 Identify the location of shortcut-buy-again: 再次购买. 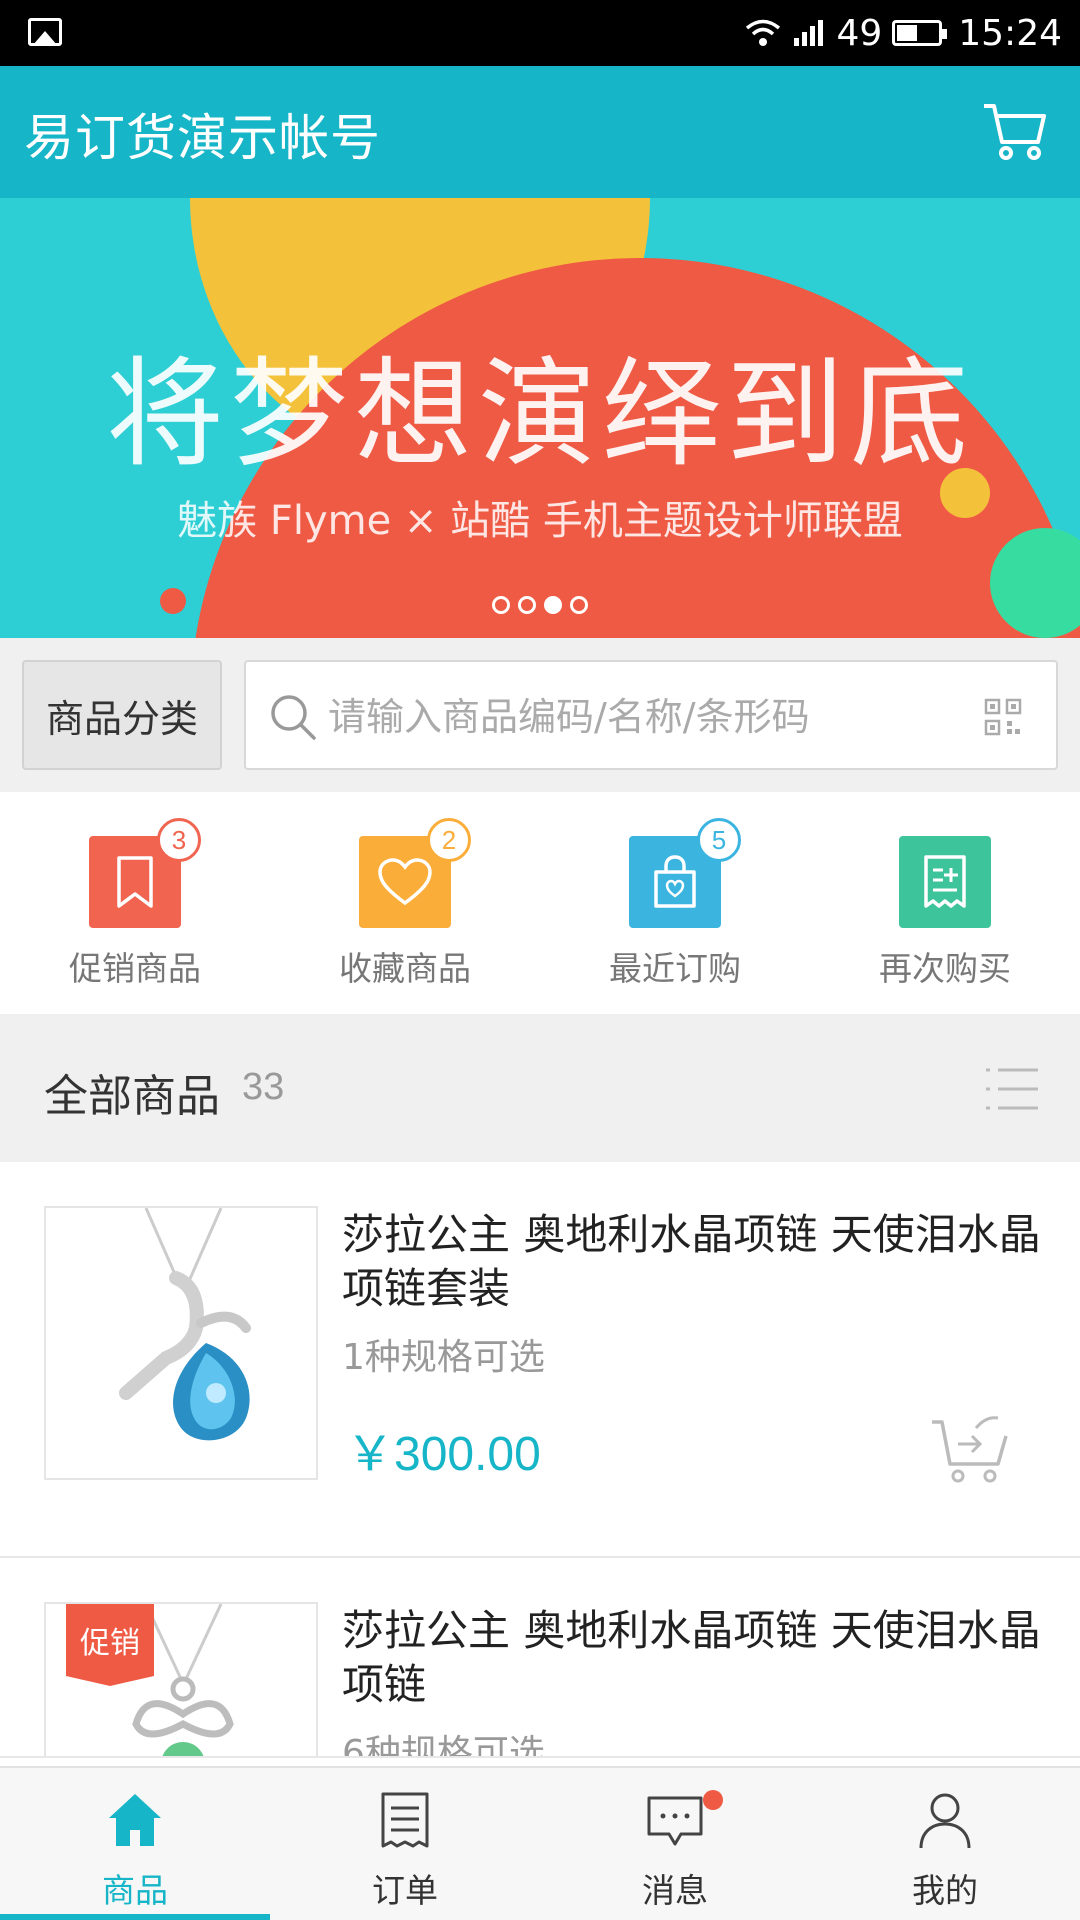
(945, 903).